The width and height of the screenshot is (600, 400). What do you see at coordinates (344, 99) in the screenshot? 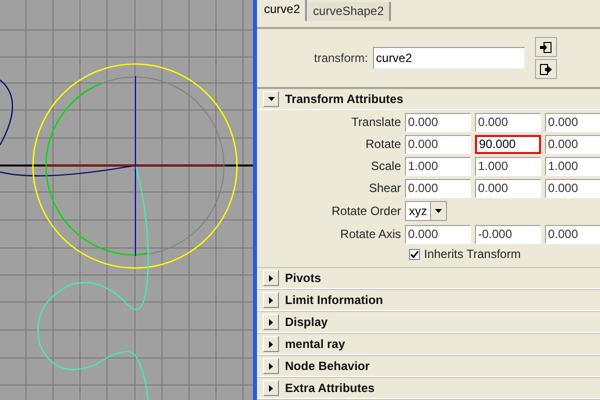
I see `section-title: Transform Attributes` at bounding box center [344, 99].